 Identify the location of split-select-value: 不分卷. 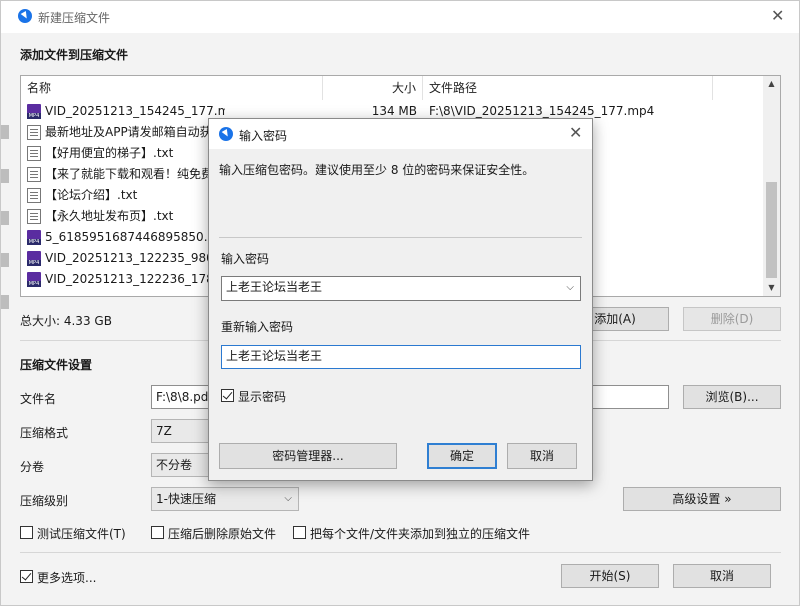
(174, 465).